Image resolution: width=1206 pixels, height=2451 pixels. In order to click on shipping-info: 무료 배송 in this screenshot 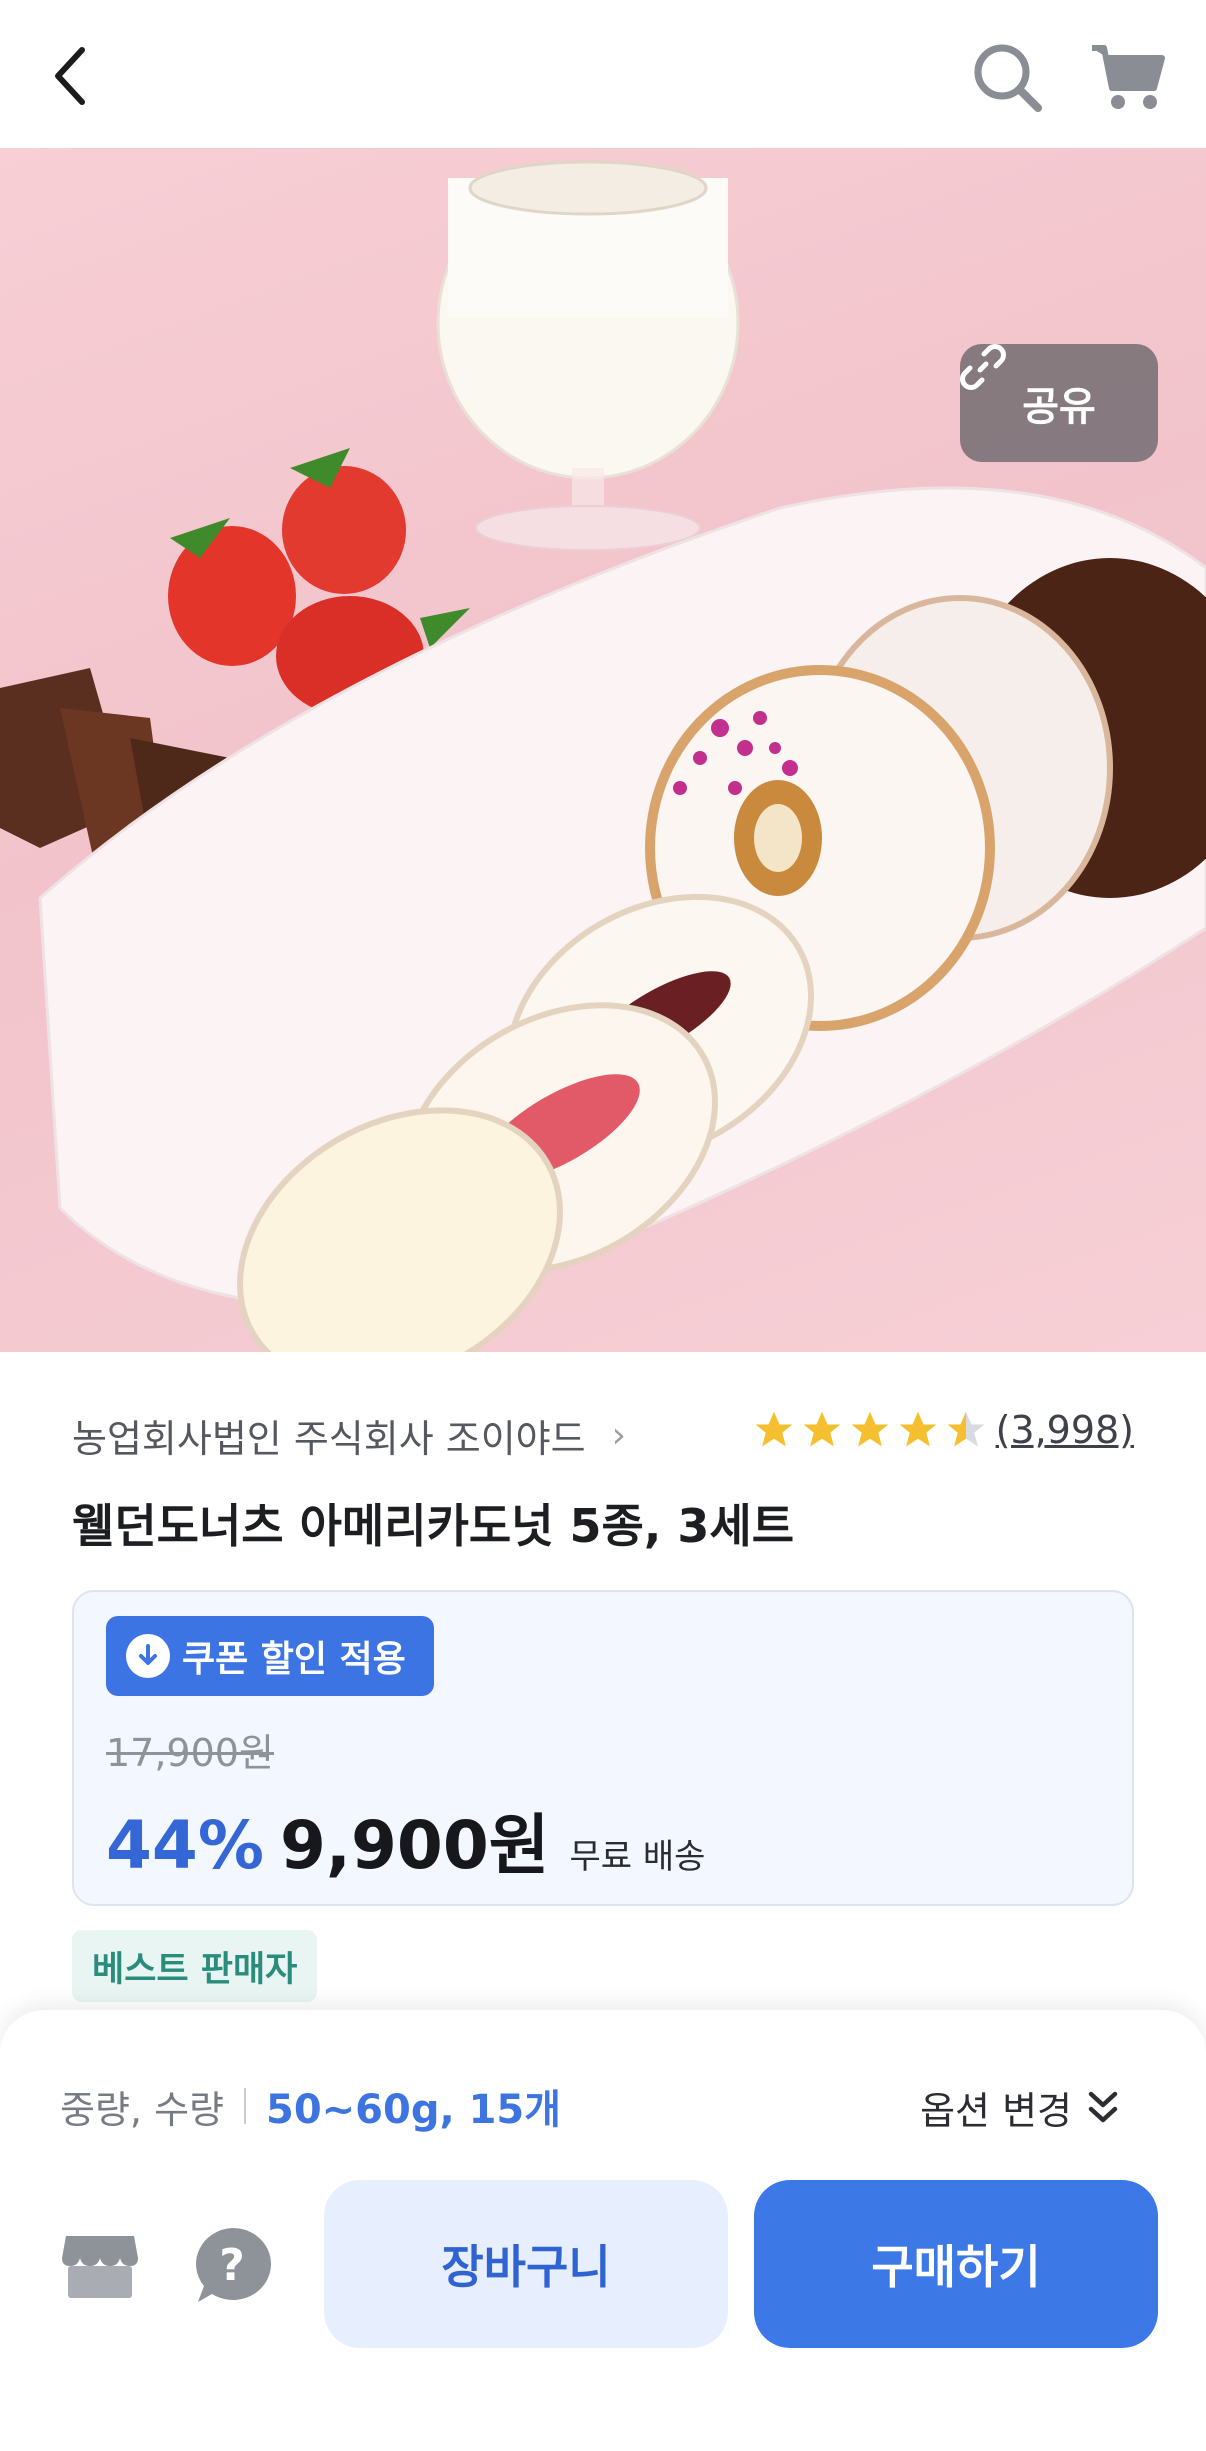, I will do `click(637, 1857)`.